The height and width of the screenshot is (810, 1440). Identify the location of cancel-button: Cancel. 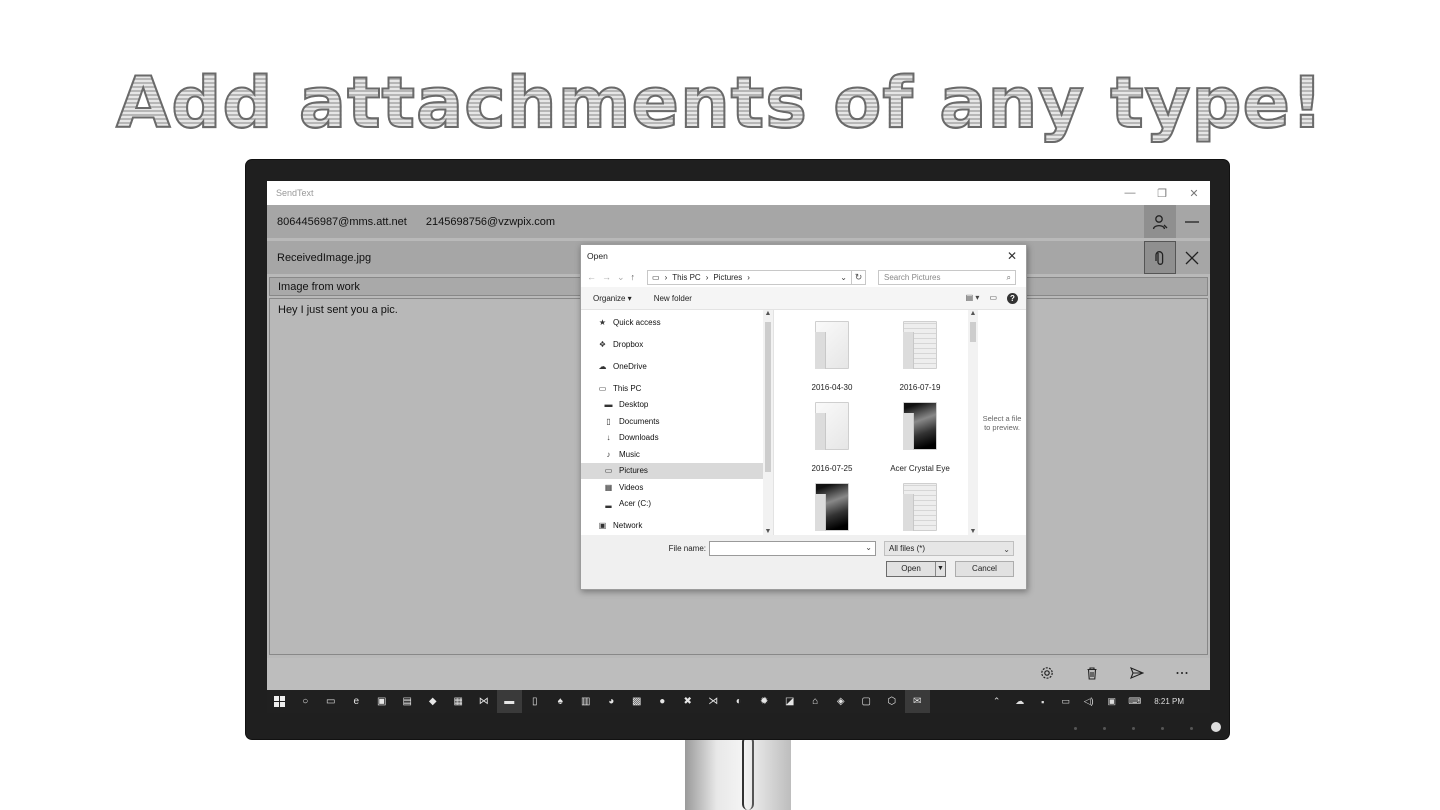
(984, 569).